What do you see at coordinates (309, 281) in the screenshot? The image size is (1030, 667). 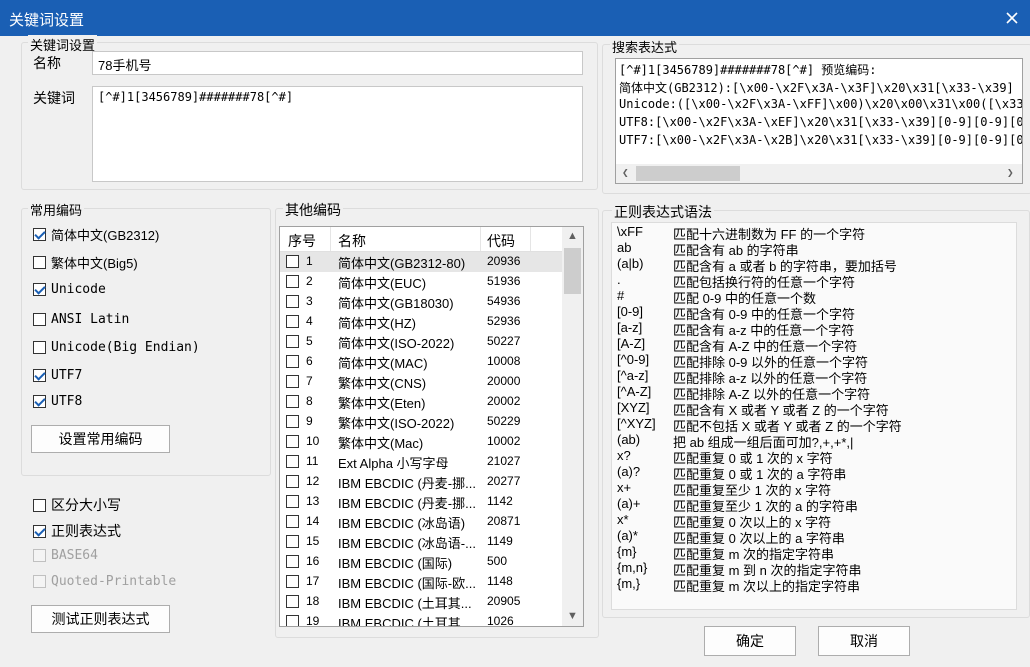 I see `row-num: 2` at bounding box center [309, 281].